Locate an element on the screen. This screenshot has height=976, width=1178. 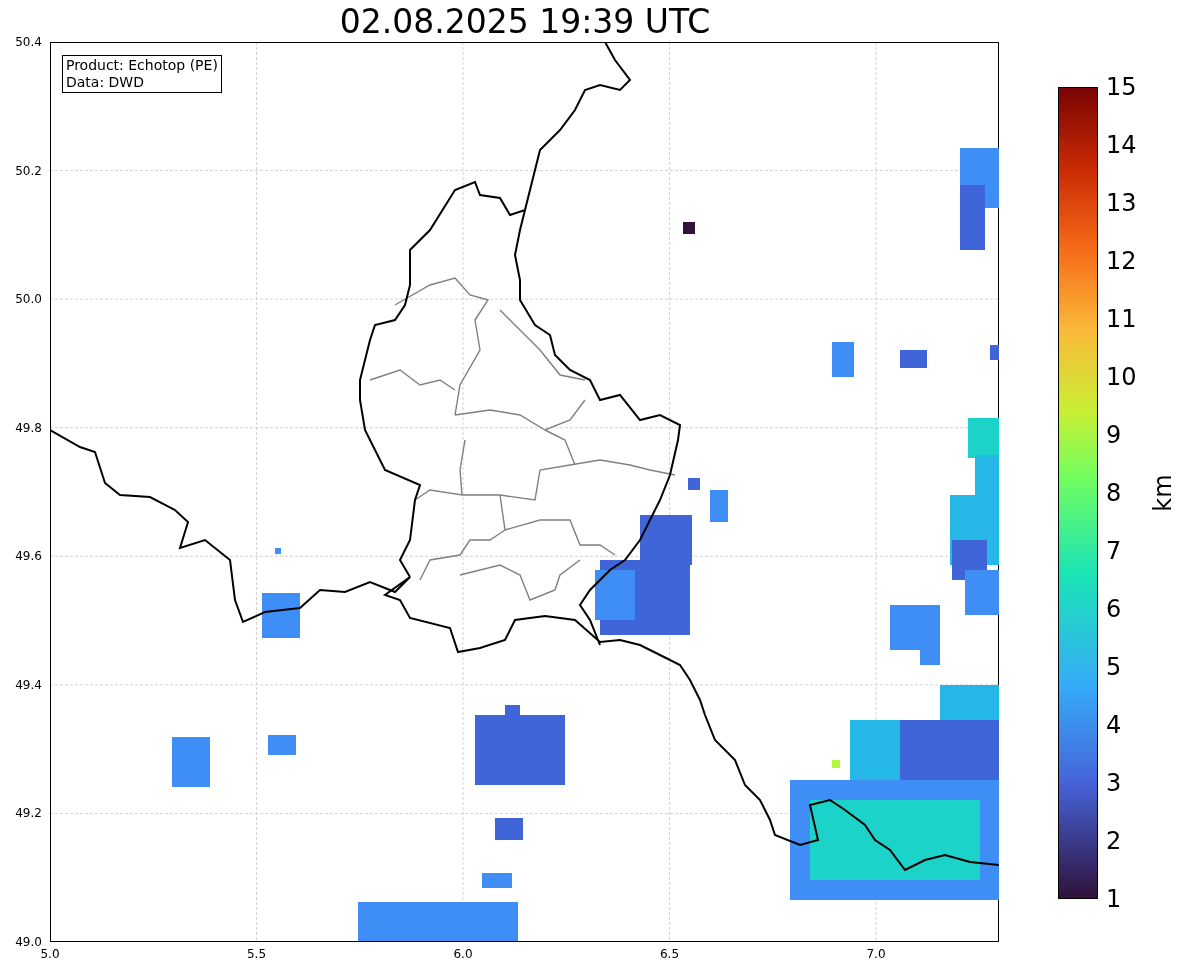
y-tick-label: 49.4 is located at coordinates (28, 684).